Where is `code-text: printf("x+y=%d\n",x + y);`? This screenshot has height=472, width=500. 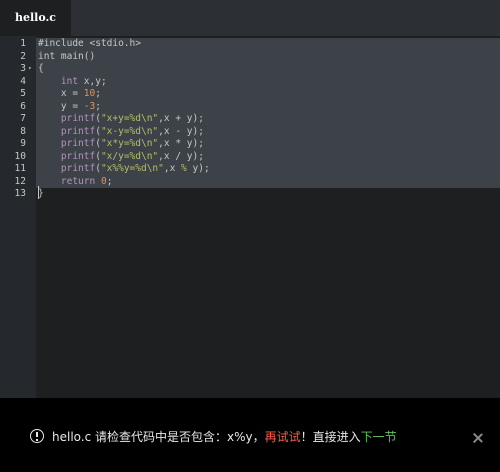
code-text: printf("x+y=%d\n",x + y); is located at coordinates (121, 119).